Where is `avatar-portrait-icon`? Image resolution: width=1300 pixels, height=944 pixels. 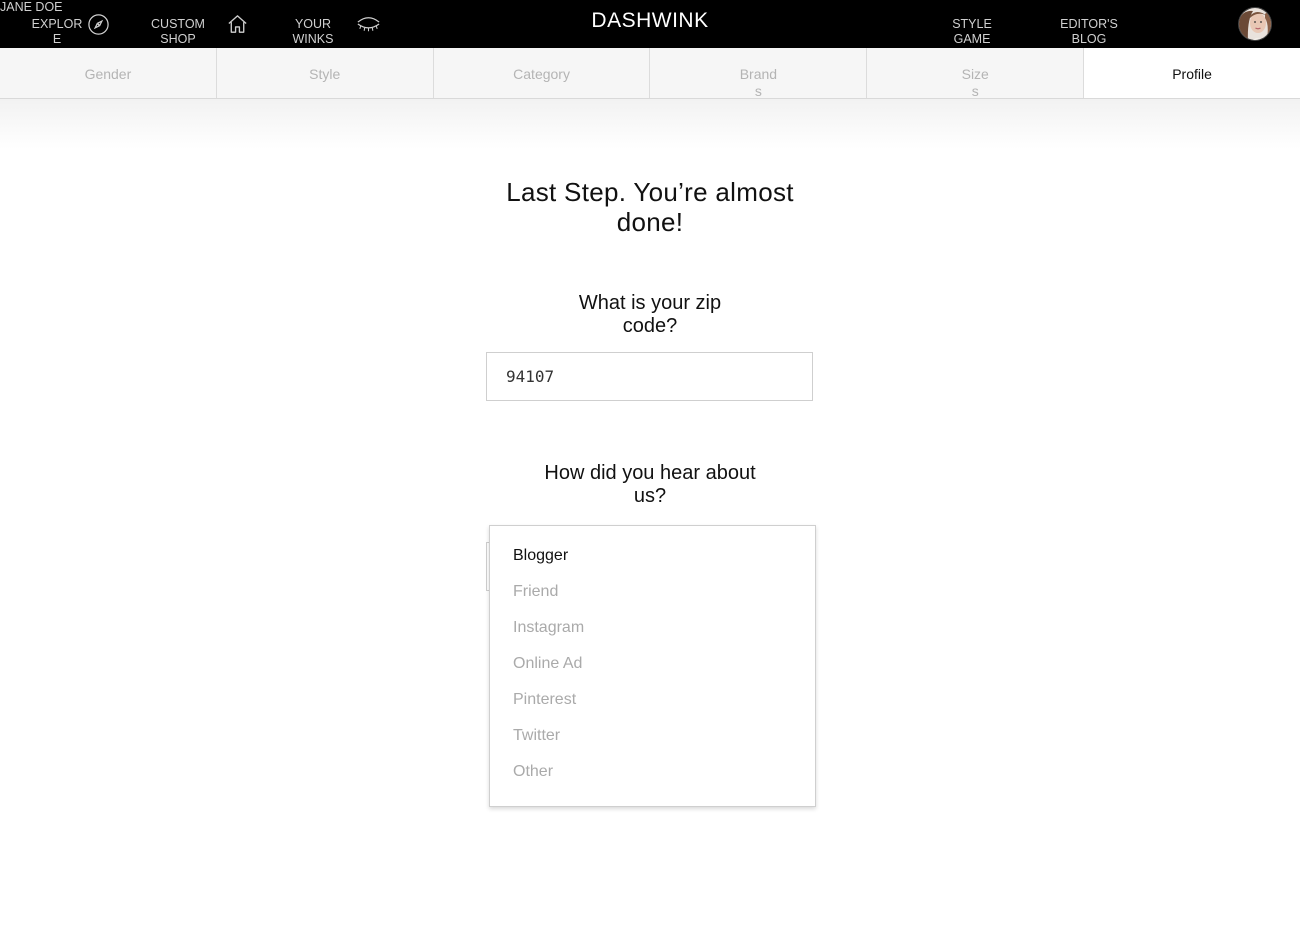
avatar-portrait-icon is located at coordinates (1255, 24).